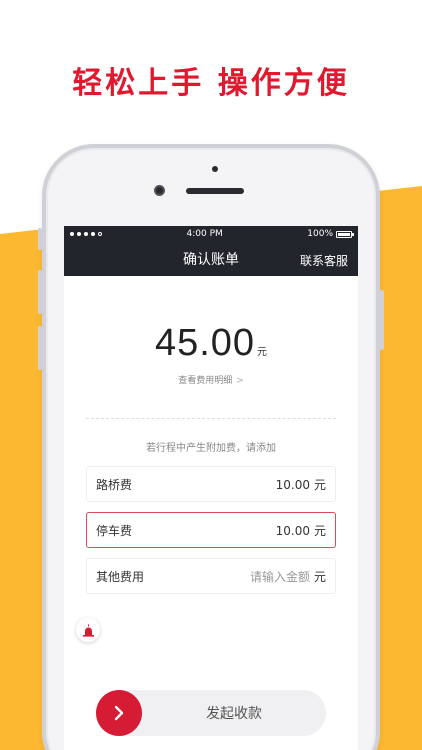 The width and height of the screenshot is (422, 750). I want to click on collect-payment-slider: 发起收款, so click(211, 713).